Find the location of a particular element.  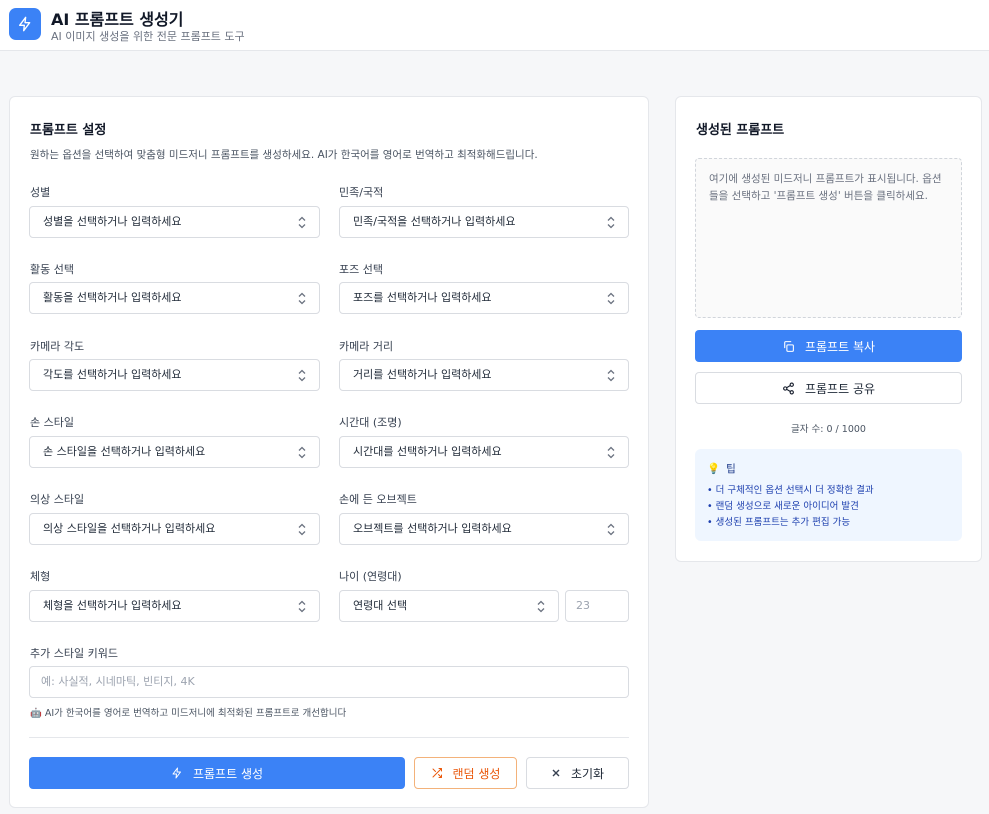

random-button: 랜덤 생성 is located at coordinates (465, 773).